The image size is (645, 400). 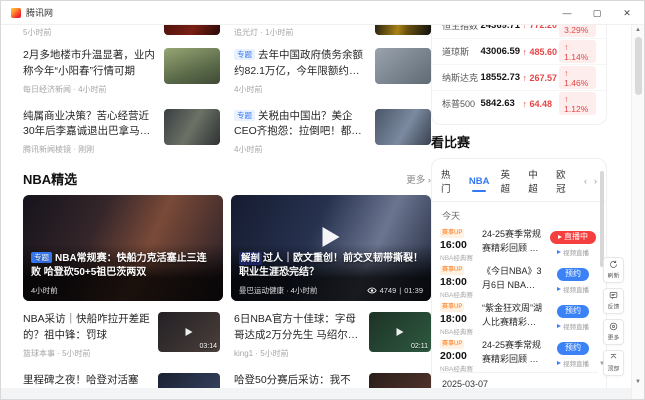 I want to click on video-thumbnail: 03:14, so click(x=189, y=332).